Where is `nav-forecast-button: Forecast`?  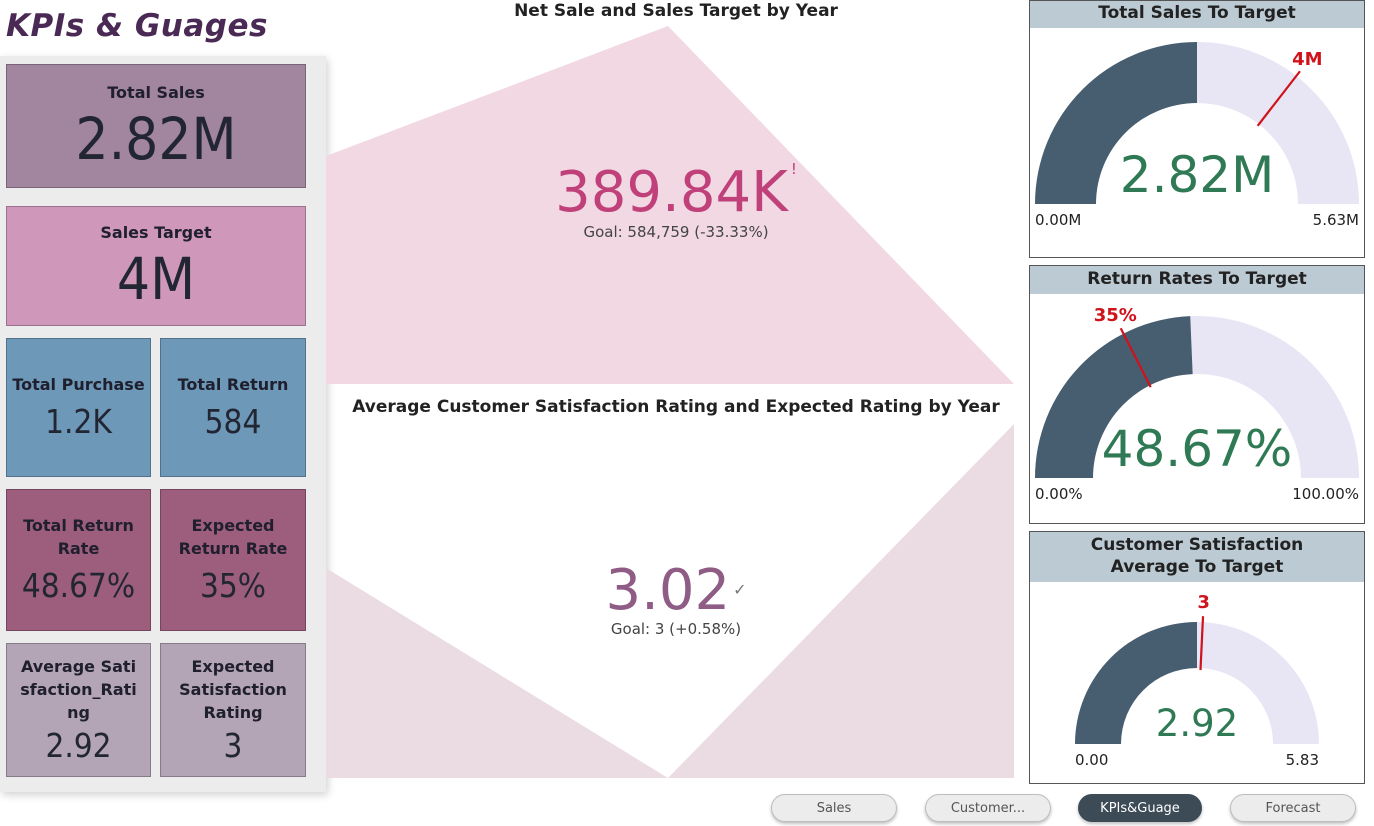 nav-forecast-button: Forecast is located at coordinates (1293, 808).